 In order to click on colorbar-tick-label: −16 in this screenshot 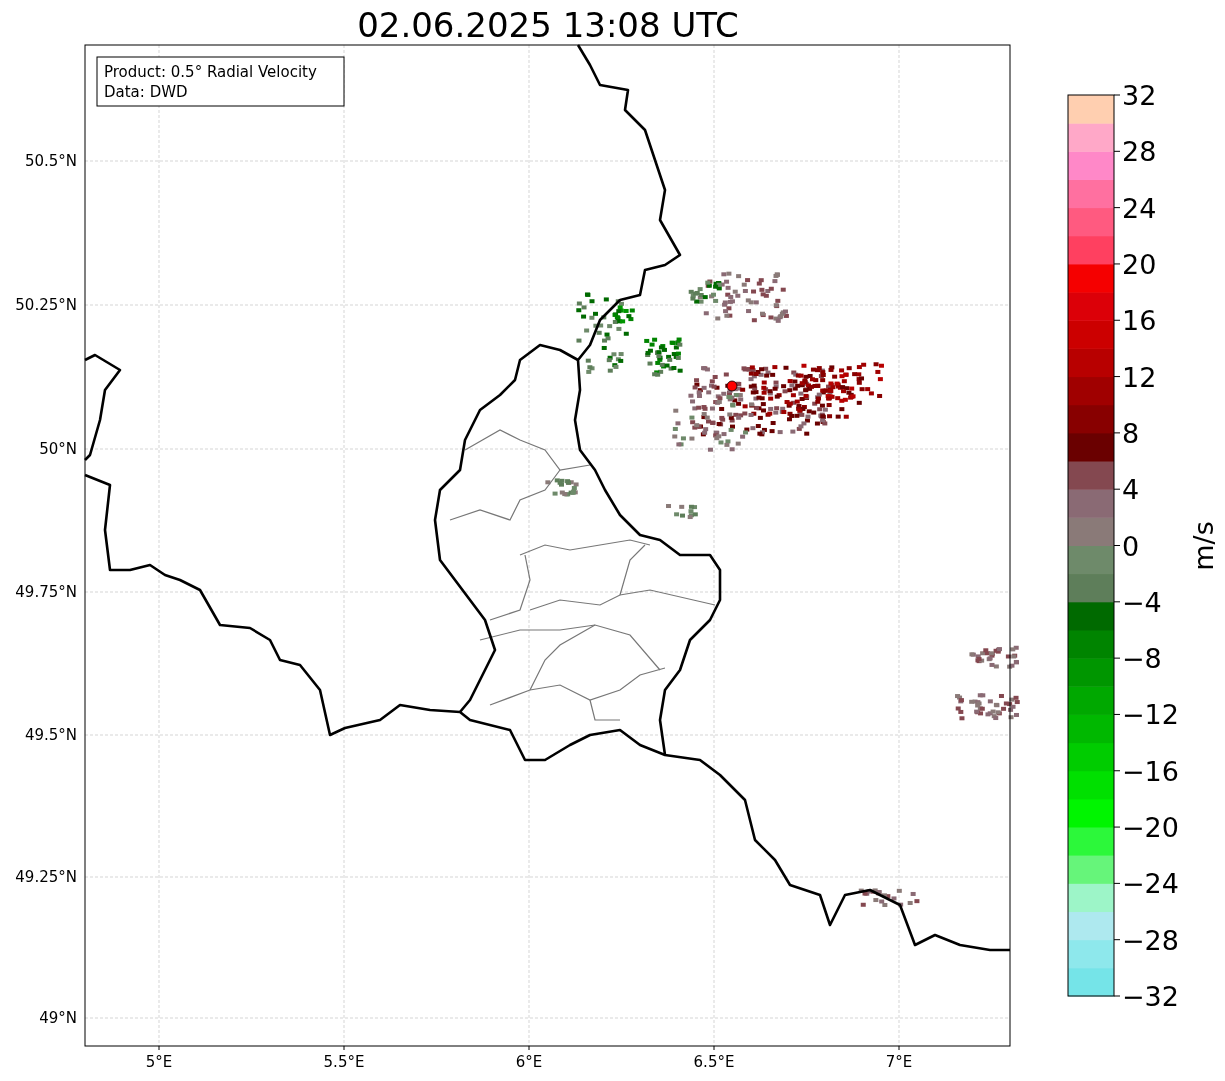, I will do `click(1150, 771)`.